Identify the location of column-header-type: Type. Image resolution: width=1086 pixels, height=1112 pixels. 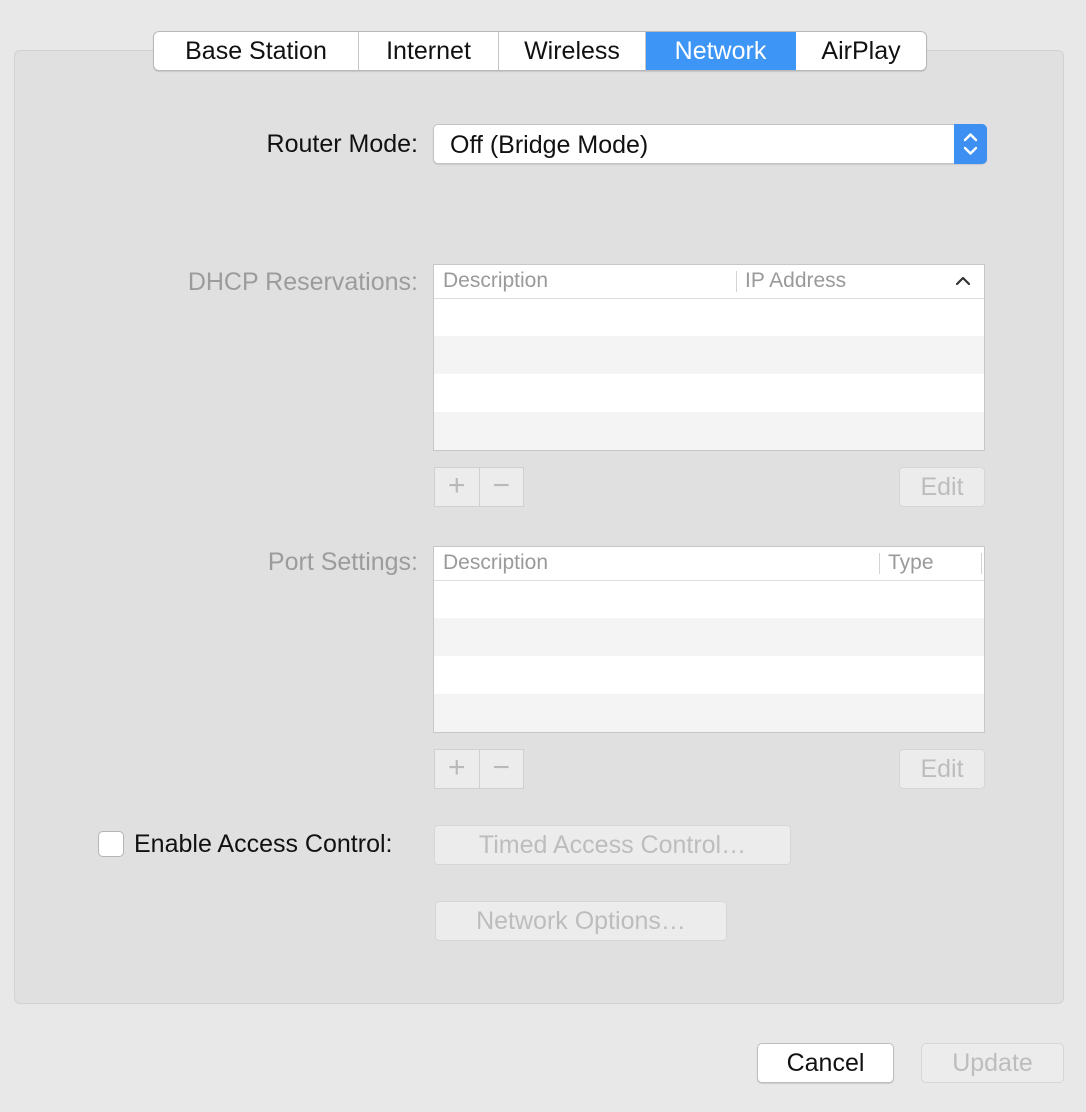
(911, 563).